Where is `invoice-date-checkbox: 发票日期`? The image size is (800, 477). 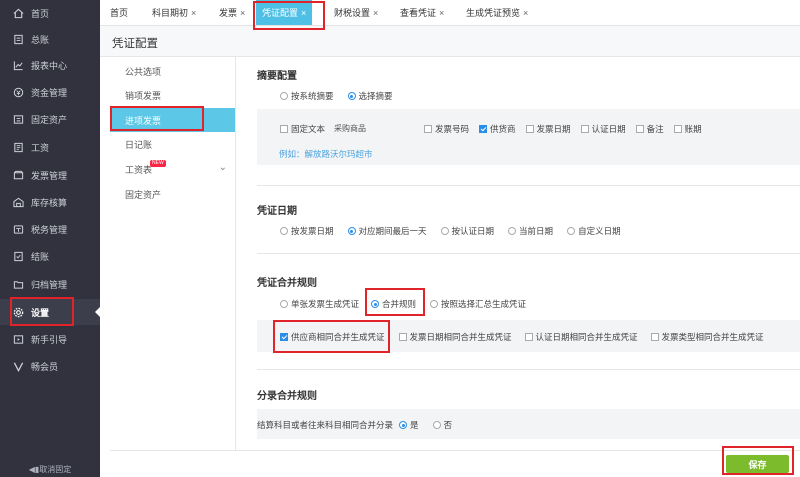 invoice-date-checkbox: 发票日期 is located at coordinates (548, 129).